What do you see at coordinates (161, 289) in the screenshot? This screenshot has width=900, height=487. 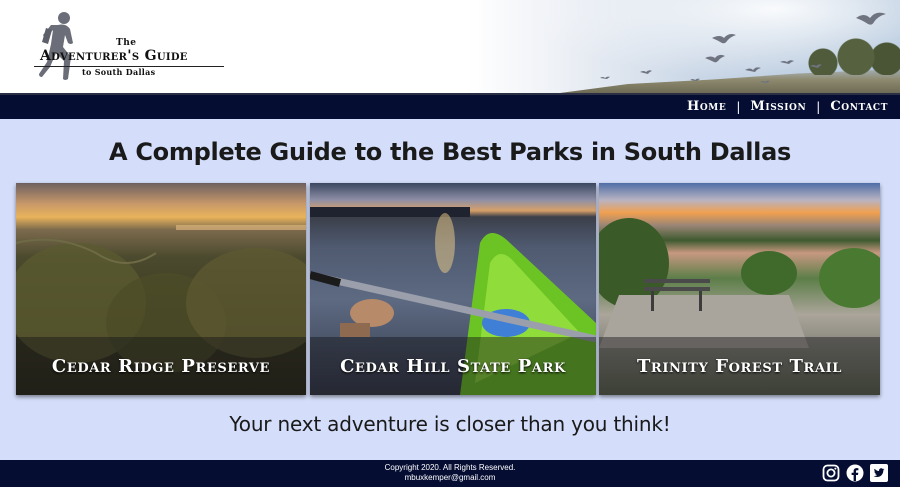 I see `park-card-cedar-ridge: Cedar Ridge Preserve` at bounding box center [161, 289].